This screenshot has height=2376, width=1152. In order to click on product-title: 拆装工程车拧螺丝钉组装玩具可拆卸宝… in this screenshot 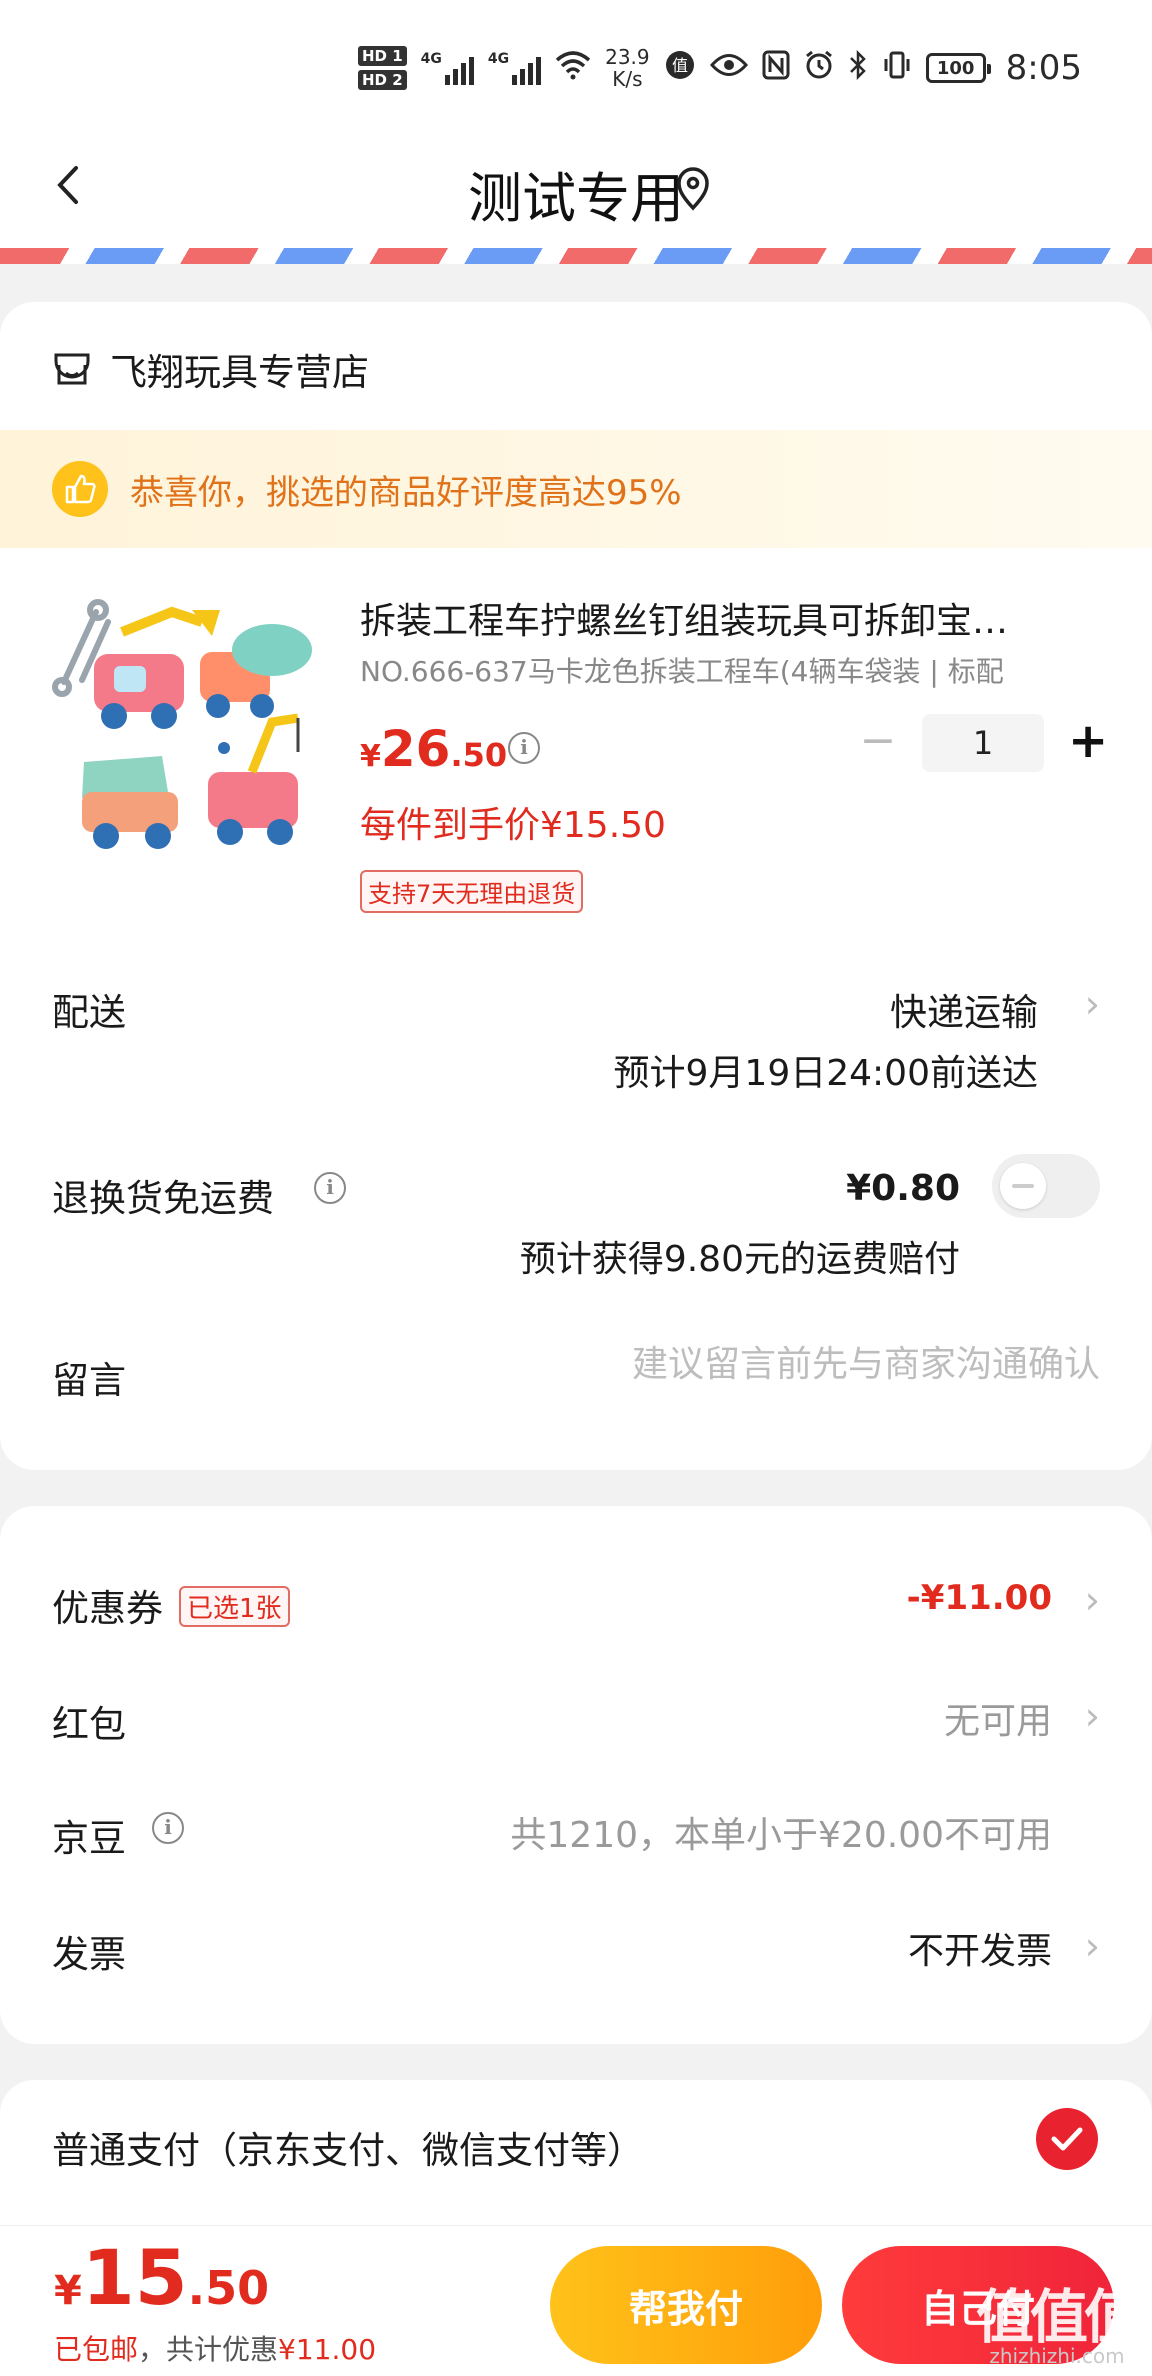, I will do `click(720, 618)`.